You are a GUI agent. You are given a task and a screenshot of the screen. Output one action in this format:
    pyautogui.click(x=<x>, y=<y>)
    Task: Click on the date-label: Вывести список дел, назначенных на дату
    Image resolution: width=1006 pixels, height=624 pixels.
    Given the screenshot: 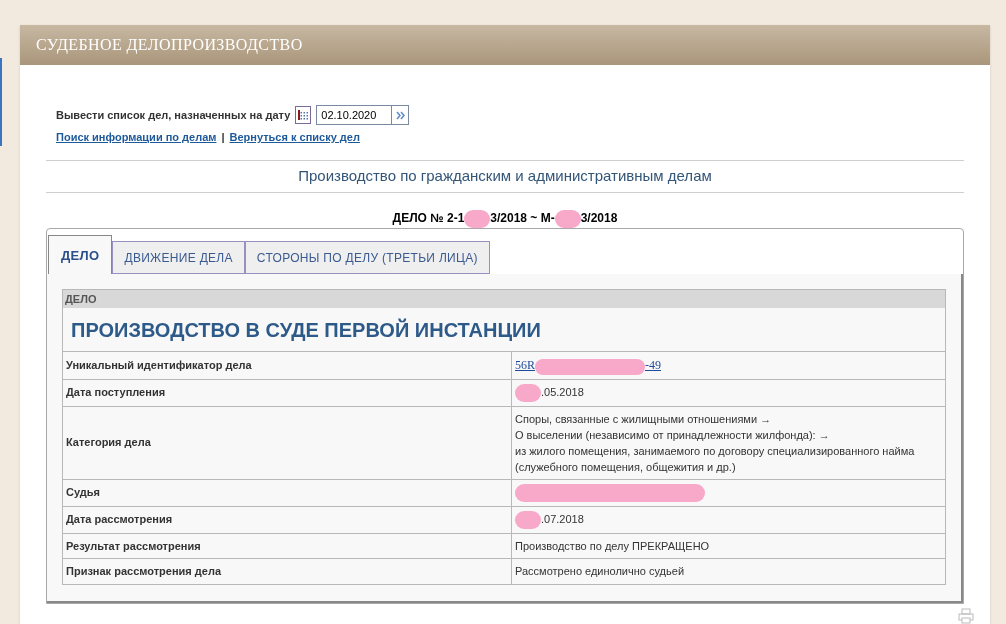 What is the action you would take?
    pyautogui.click(x=173, y=115)
    